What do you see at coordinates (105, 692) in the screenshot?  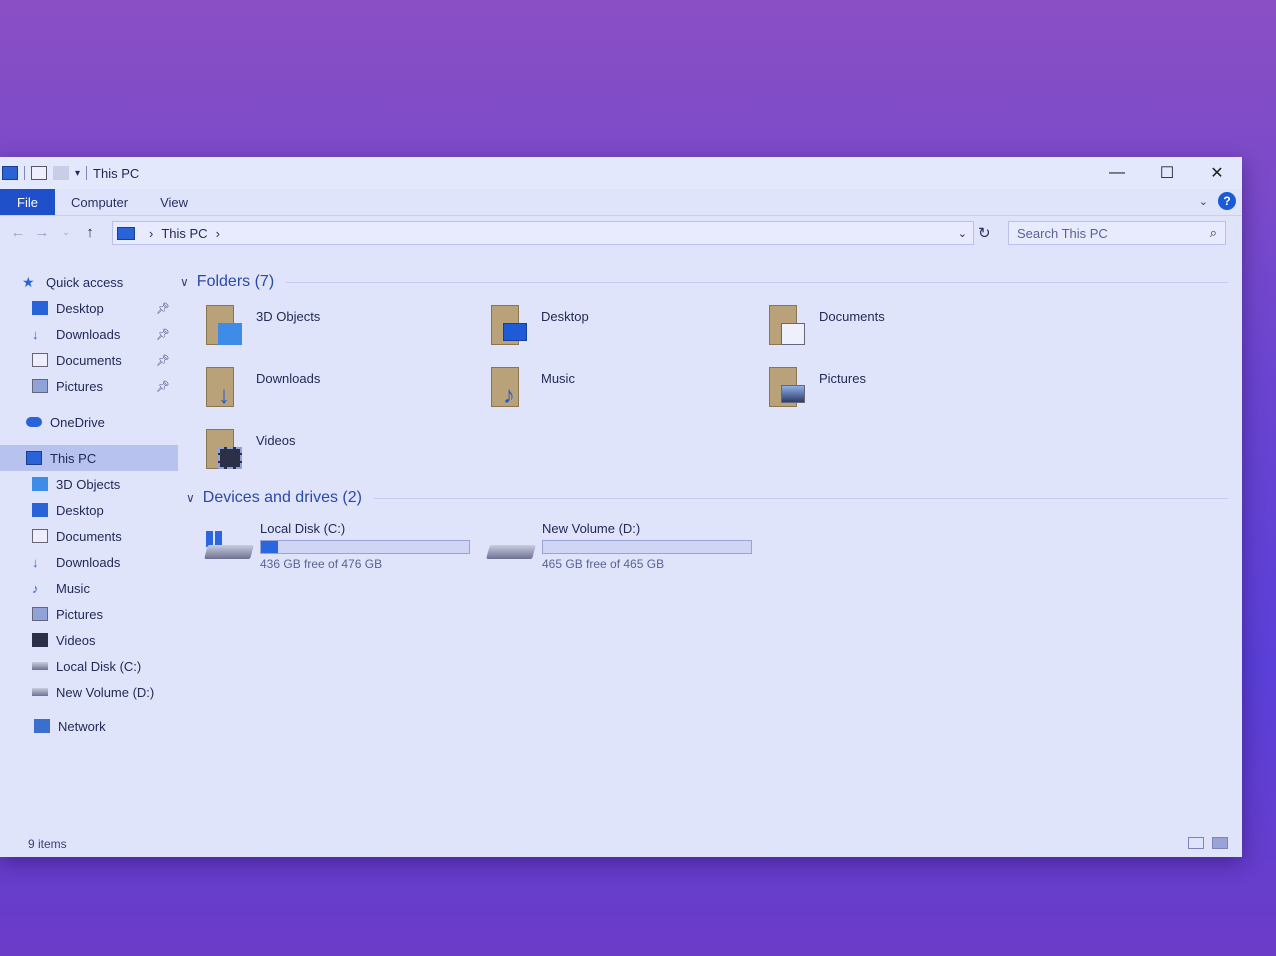 I see `sidebar-item-label: New Volume (D:)` at bounding box center [105, 692].